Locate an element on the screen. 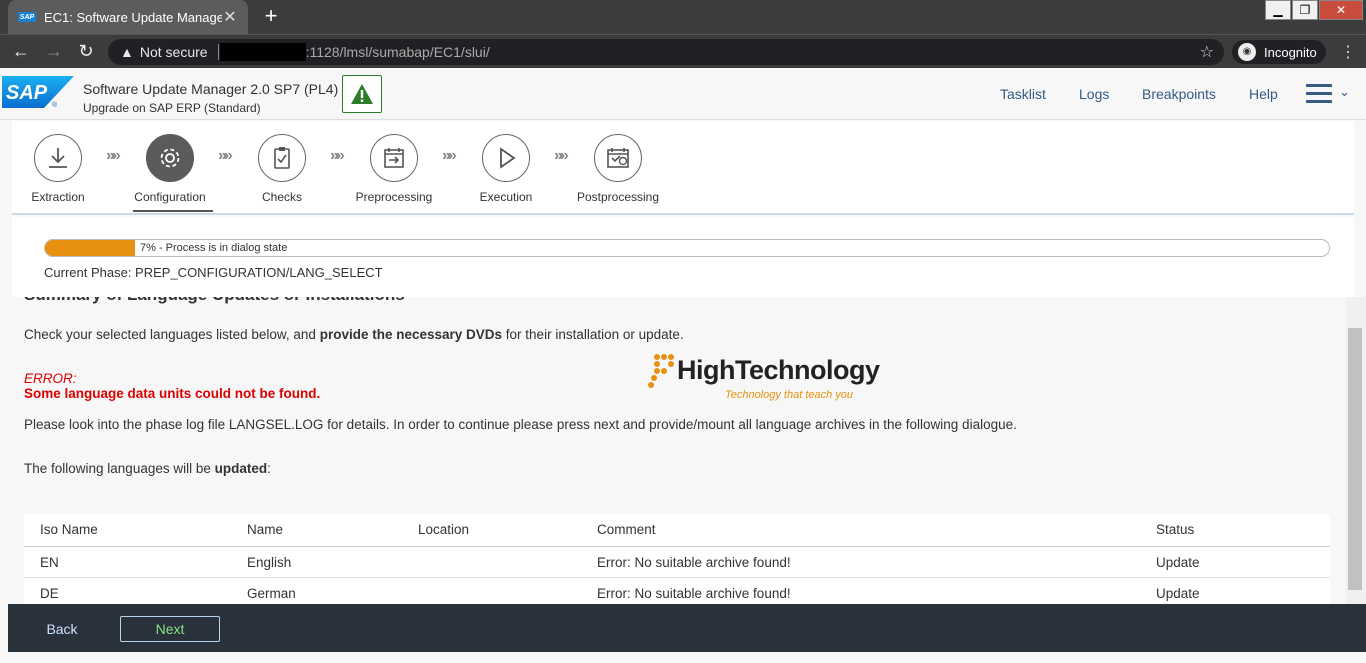  forward-arrow-icon: → is located at coordinates (54, 52).